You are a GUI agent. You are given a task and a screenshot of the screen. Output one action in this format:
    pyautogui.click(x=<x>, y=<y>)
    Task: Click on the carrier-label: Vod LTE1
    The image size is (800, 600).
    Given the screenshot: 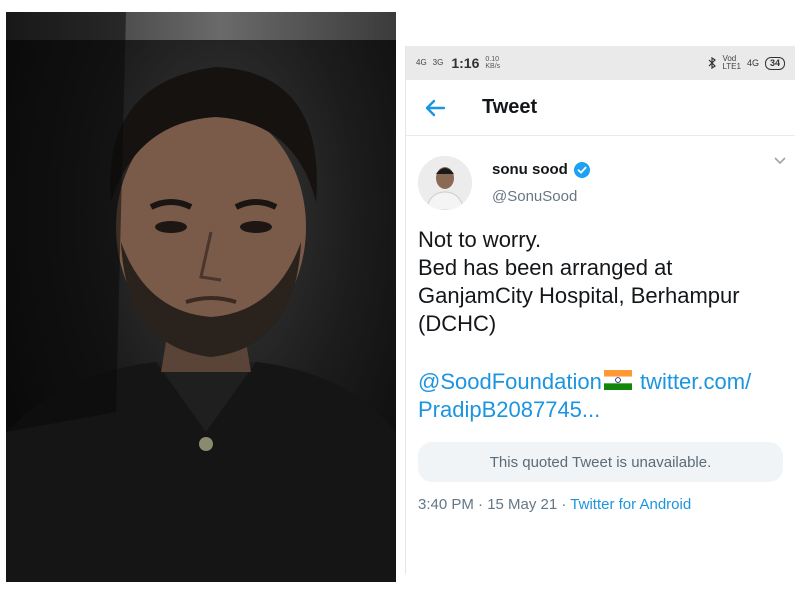 What is the action you would take?
    pyautogui.click(x=731, y=63)
    